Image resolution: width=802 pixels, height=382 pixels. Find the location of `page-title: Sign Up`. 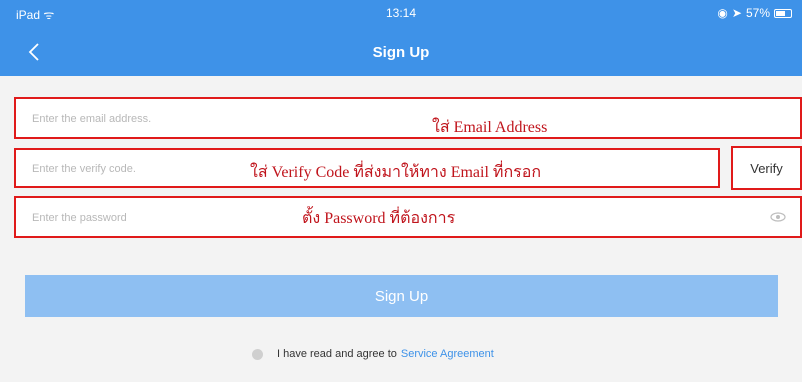

page-title: Sign Up is located at coordinates (401, 52).